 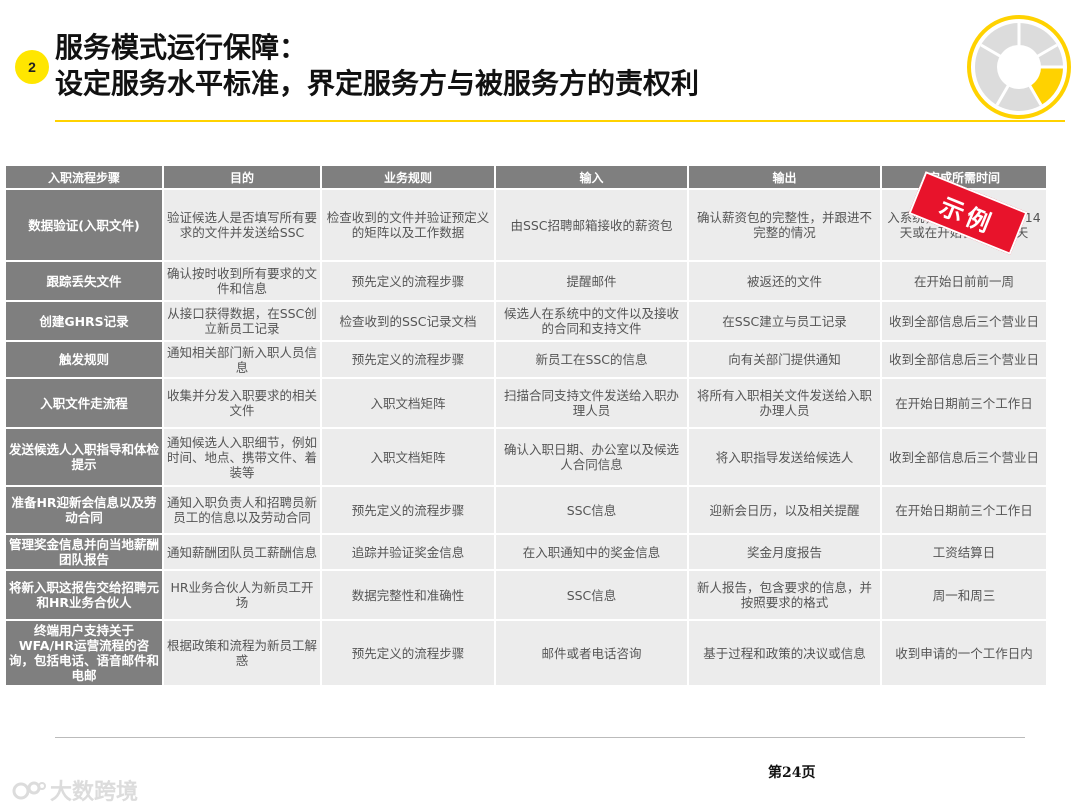 I want to click on step-cell: 发送候选人入职指导和体检提示, so click(x=84, y=457).